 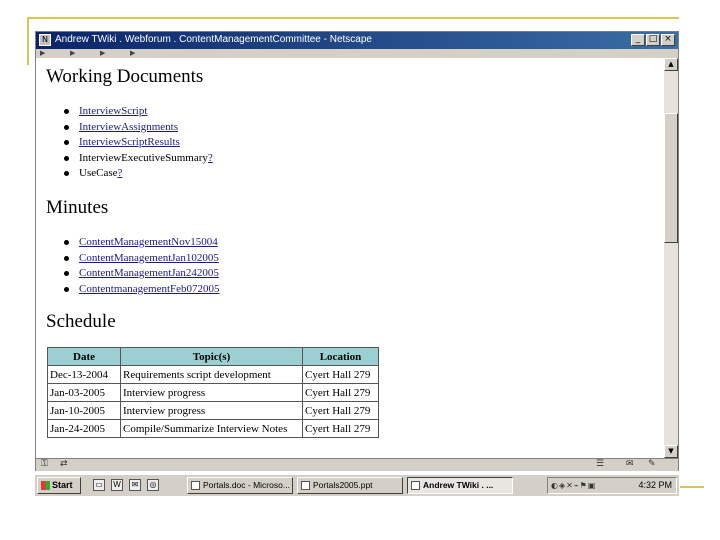 What do you see at coordinates (28, 41) in the screenshot?
I see `slide-left-rule` at bounding box center [28, 41].